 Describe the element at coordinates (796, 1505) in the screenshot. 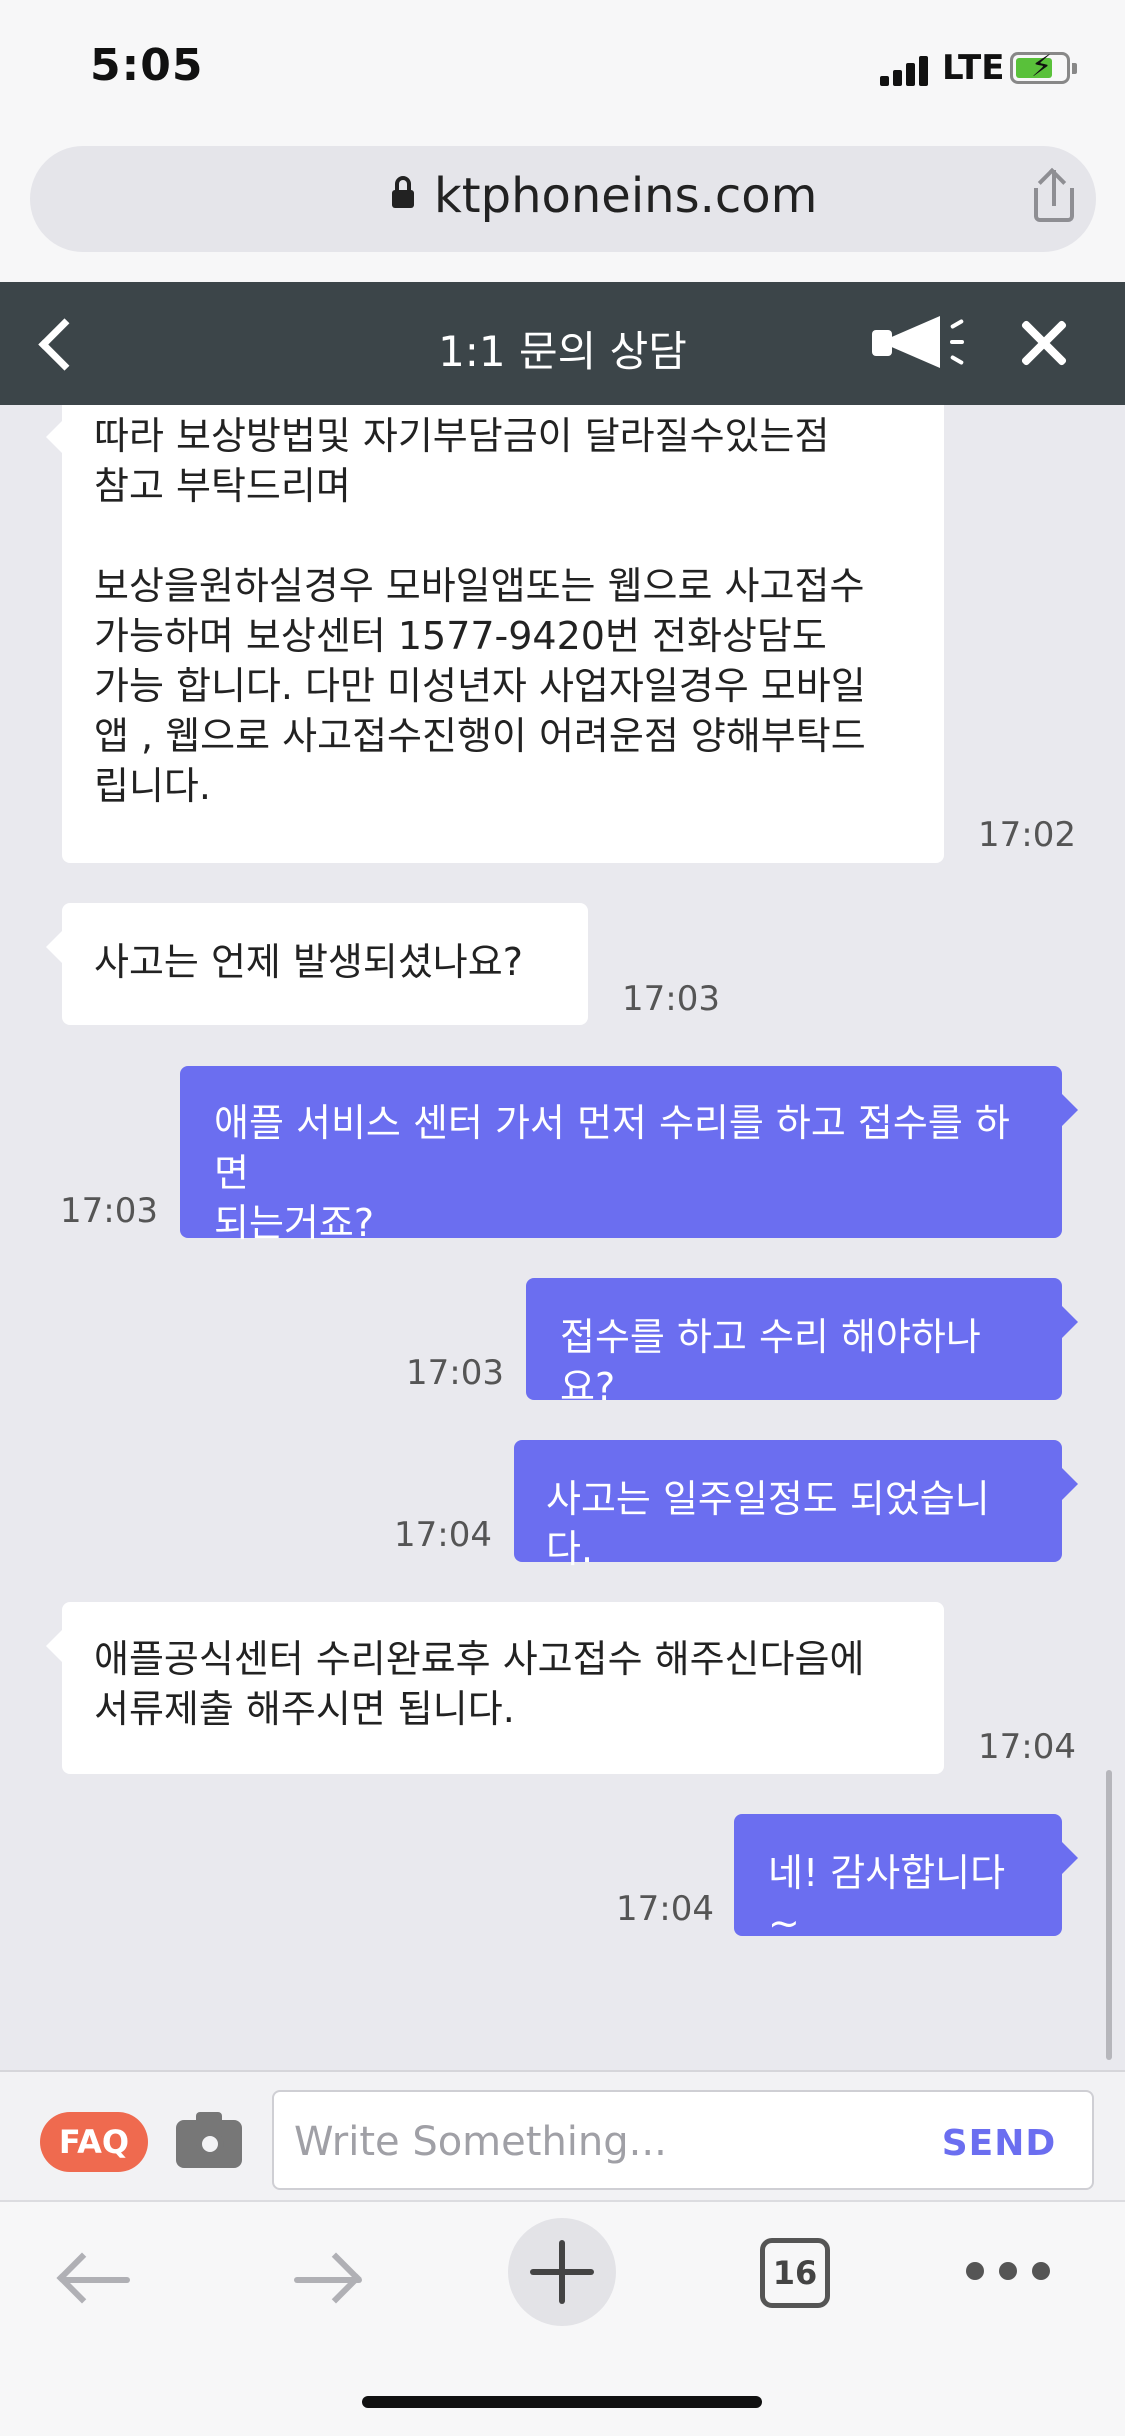

I see `message-user: 사고는 일주일정도 되었습니다.` at that location.